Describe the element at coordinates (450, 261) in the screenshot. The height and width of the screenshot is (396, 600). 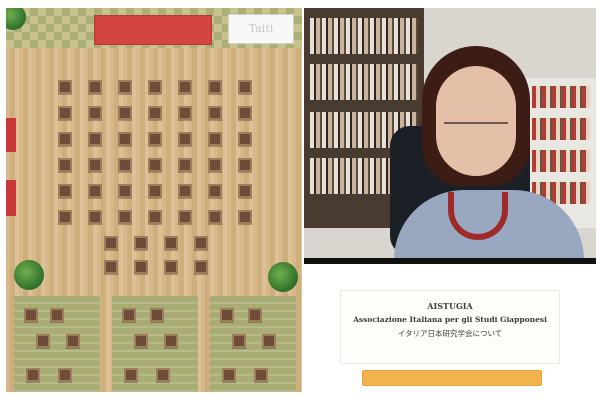
I see `video-bottom-bar` at that location.